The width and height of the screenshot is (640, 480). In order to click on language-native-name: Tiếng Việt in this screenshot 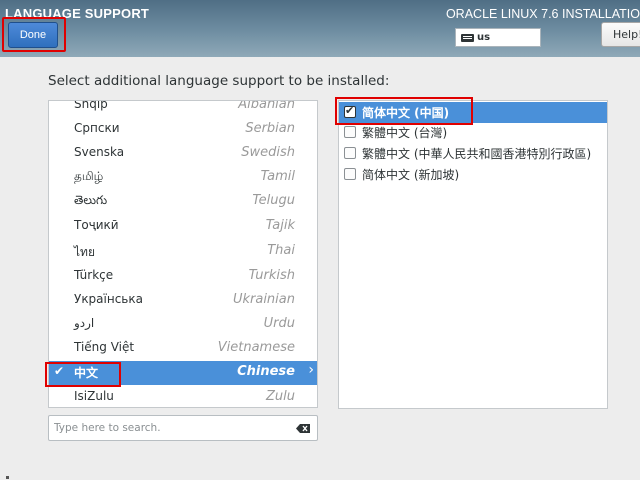, I will do `click(104, 347)`.